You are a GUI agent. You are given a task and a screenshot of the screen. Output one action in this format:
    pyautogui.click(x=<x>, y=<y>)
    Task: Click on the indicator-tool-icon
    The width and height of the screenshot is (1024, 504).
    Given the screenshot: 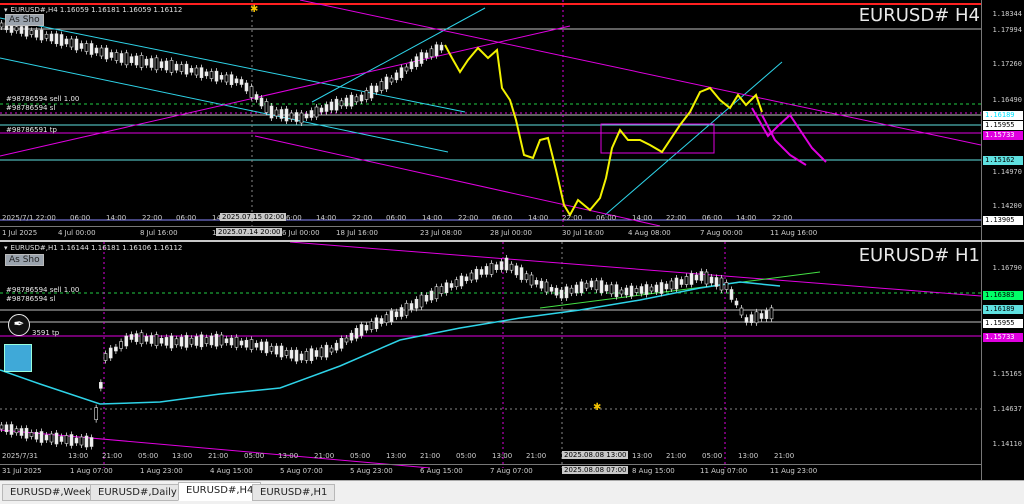 What is the action you would take?
    pyautogui.click(x=18, y=358)
    